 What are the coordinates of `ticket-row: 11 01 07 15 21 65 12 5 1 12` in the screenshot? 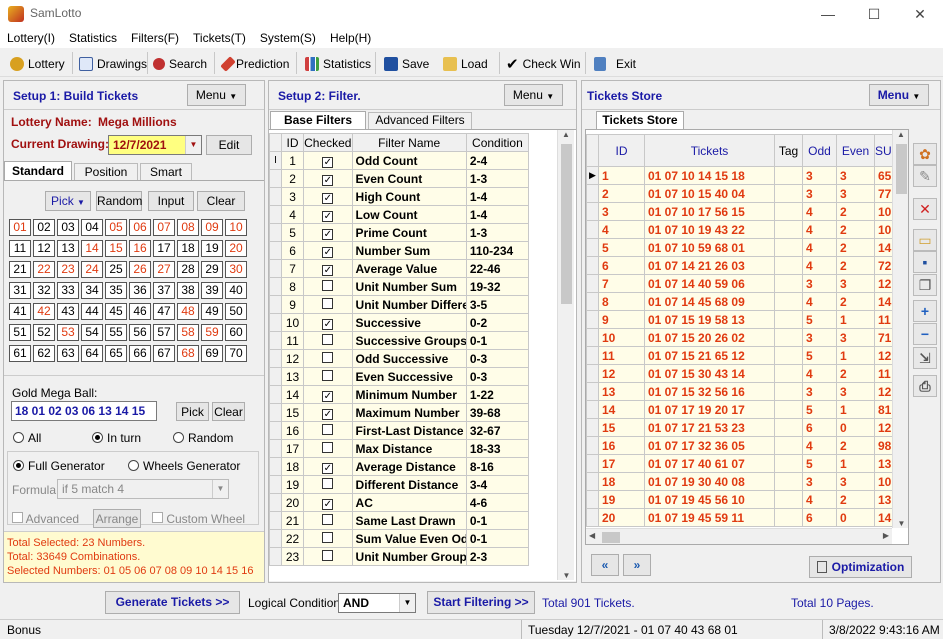 It's located at (746, 355).